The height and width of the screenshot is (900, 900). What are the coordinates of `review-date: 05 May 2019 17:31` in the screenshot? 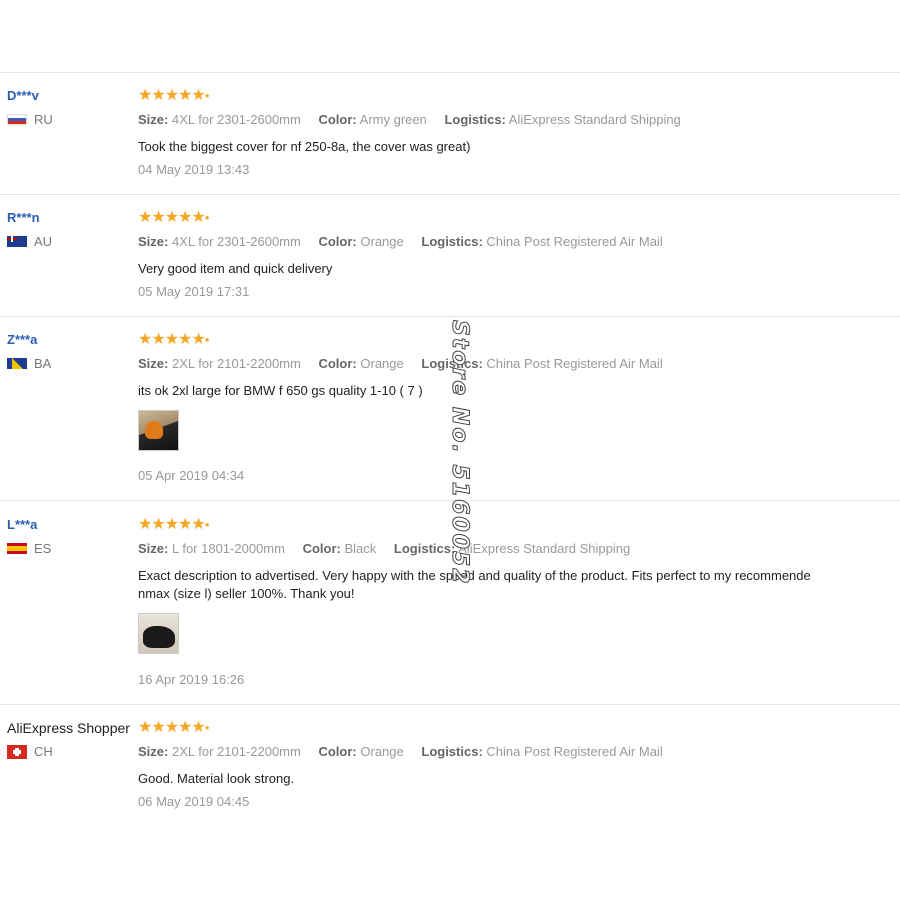 It's located at (194, 291).